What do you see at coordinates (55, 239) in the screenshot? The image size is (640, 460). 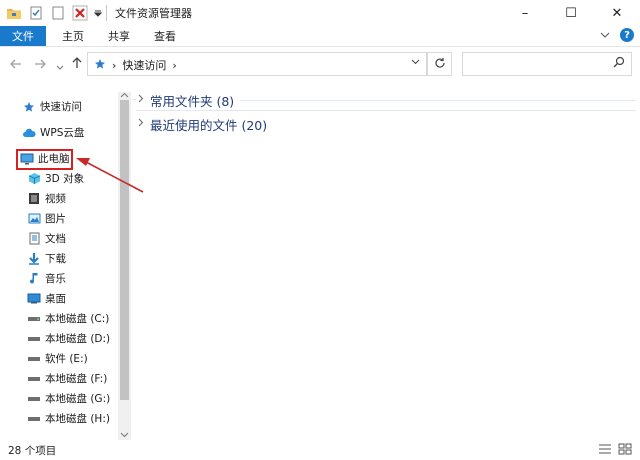 I see `sidebar-item-label: 文档` at bounding box center [55, 239].